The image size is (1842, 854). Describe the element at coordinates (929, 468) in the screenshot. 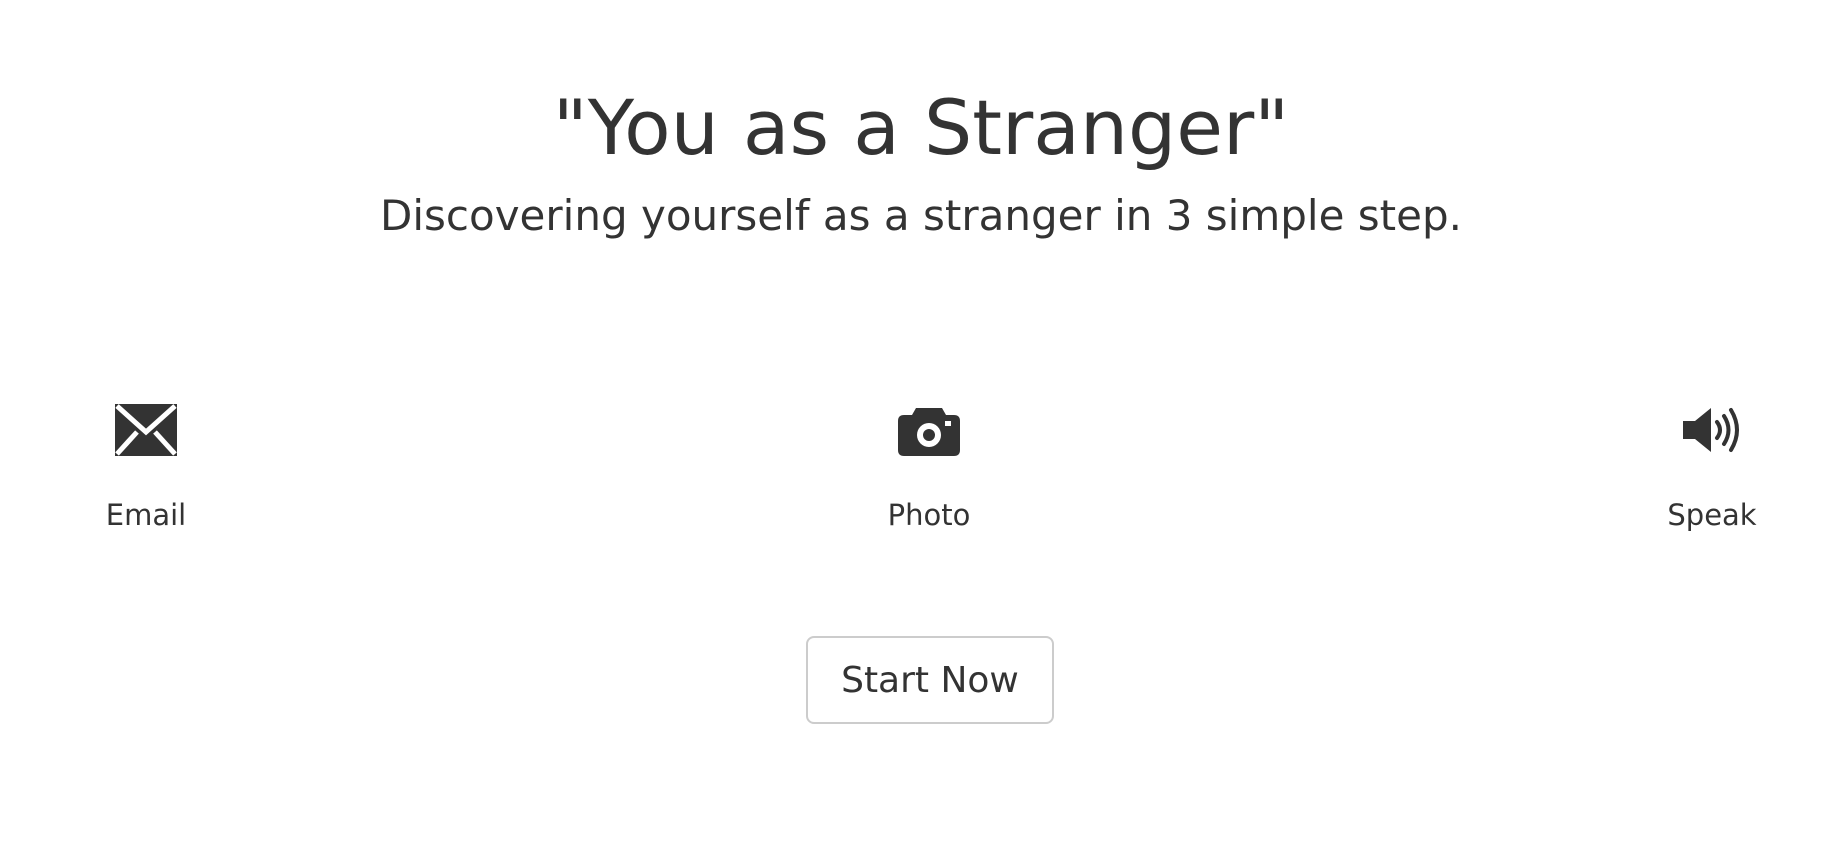

I see `step-photo: Photo` at that location.